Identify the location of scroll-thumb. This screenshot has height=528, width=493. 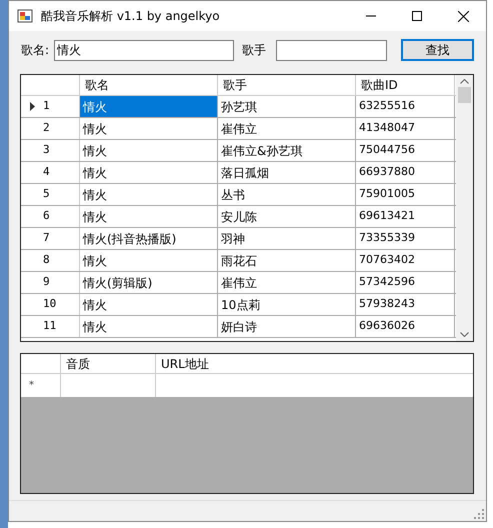
(464, 95).